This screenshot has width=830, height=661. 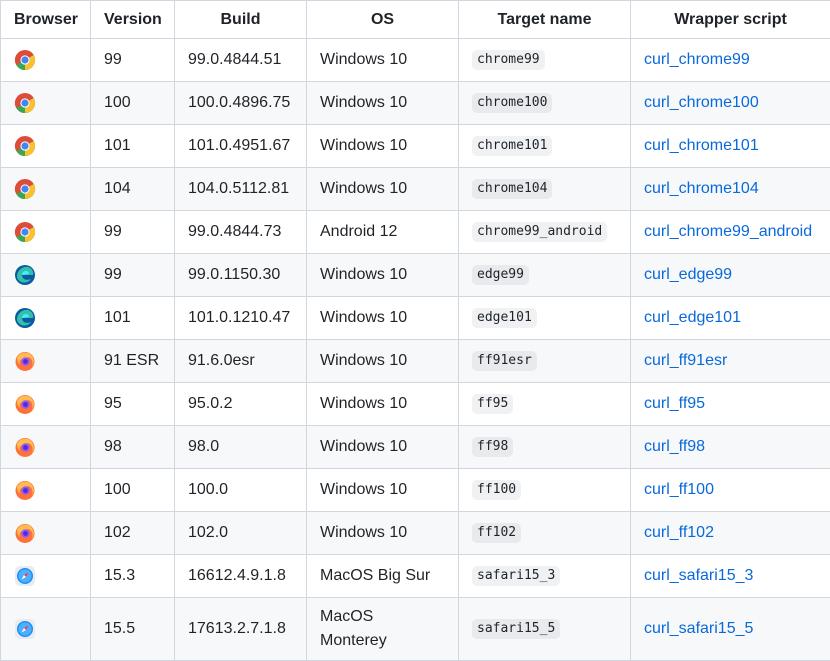 I want to click on table-row: 9898.0Windows 10ff98curl_ff98, so click(x=415, y=447).